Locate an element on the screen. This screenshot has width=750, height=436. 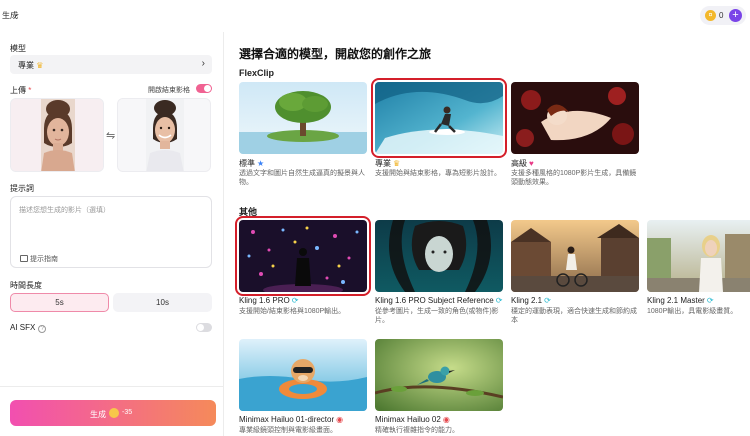
model-value: 專業 ♛ is located at coordinates (30, 65).